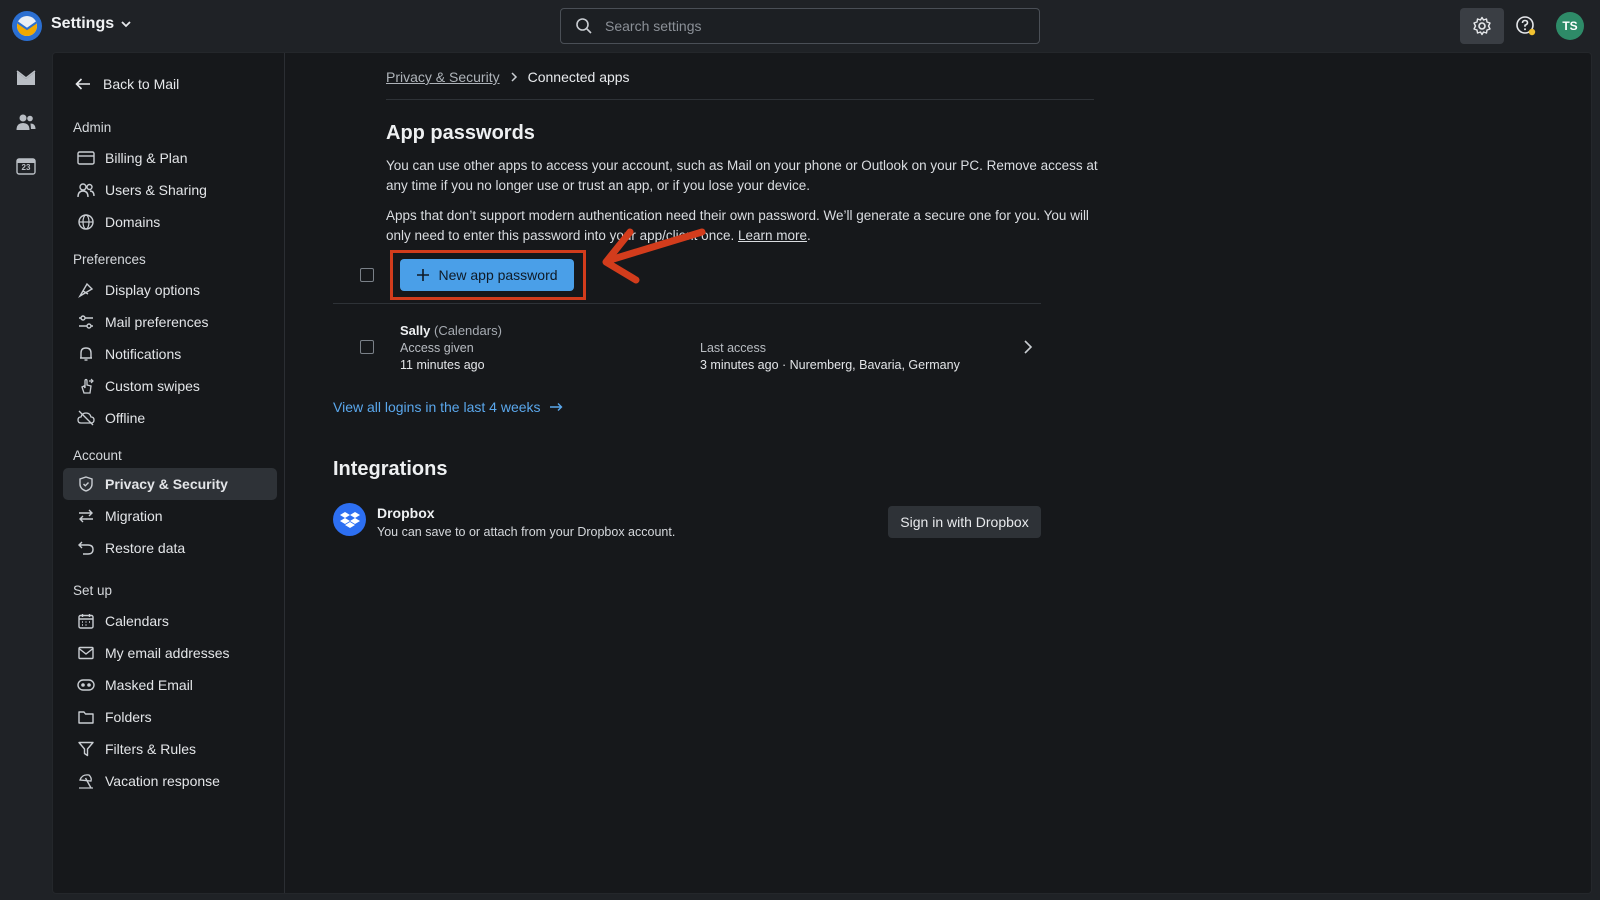 The image size is (1600, 900). Describe the element at coordinates (460, 133) in the screenshot. I see `app-passwords-title: App passwords` at that location.